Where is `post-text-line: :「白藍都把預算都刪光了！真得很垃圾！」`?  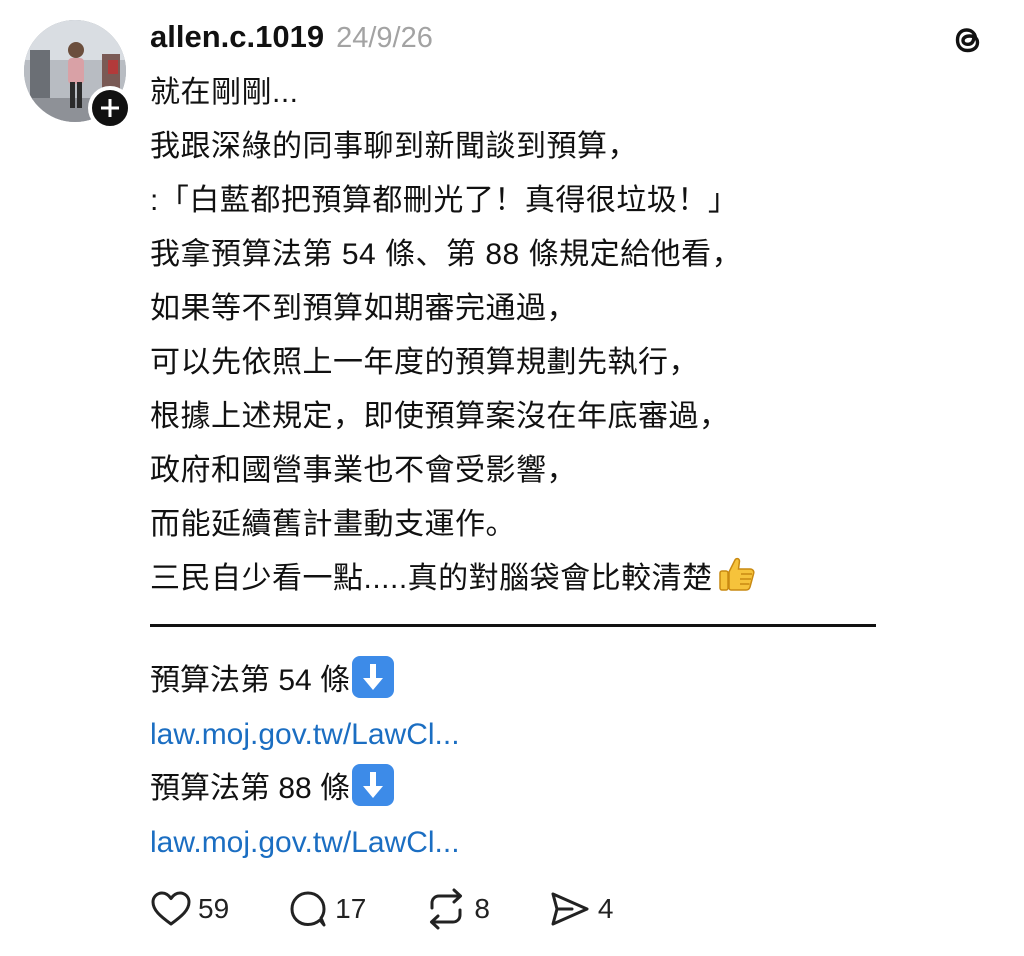 post-text-line: :「白藍都把預算都刪光了！真得很垃圾！」 is located at coordinates (444, 200).